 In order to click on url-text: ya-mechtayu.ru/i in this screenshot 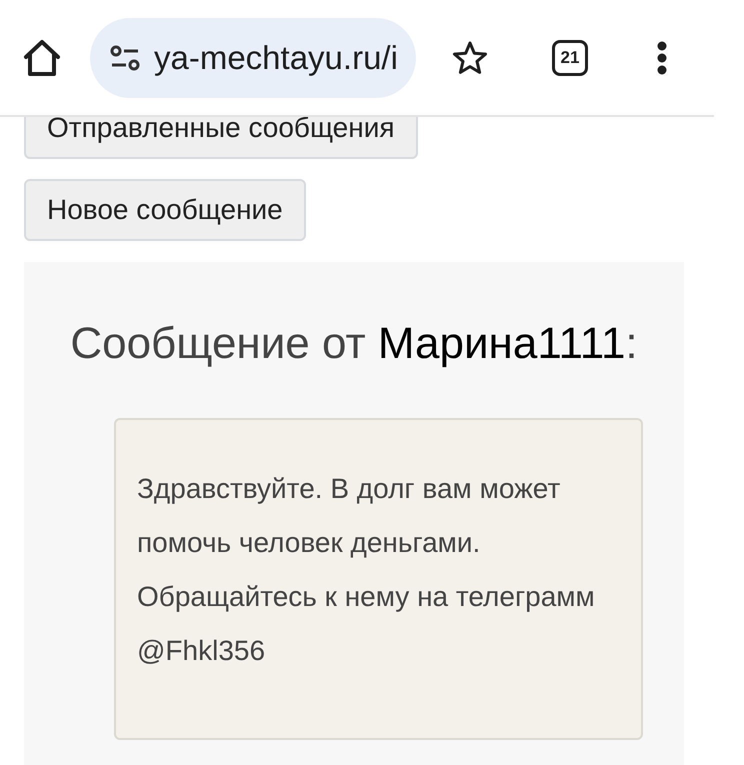, I will do `click(276, 58)`.